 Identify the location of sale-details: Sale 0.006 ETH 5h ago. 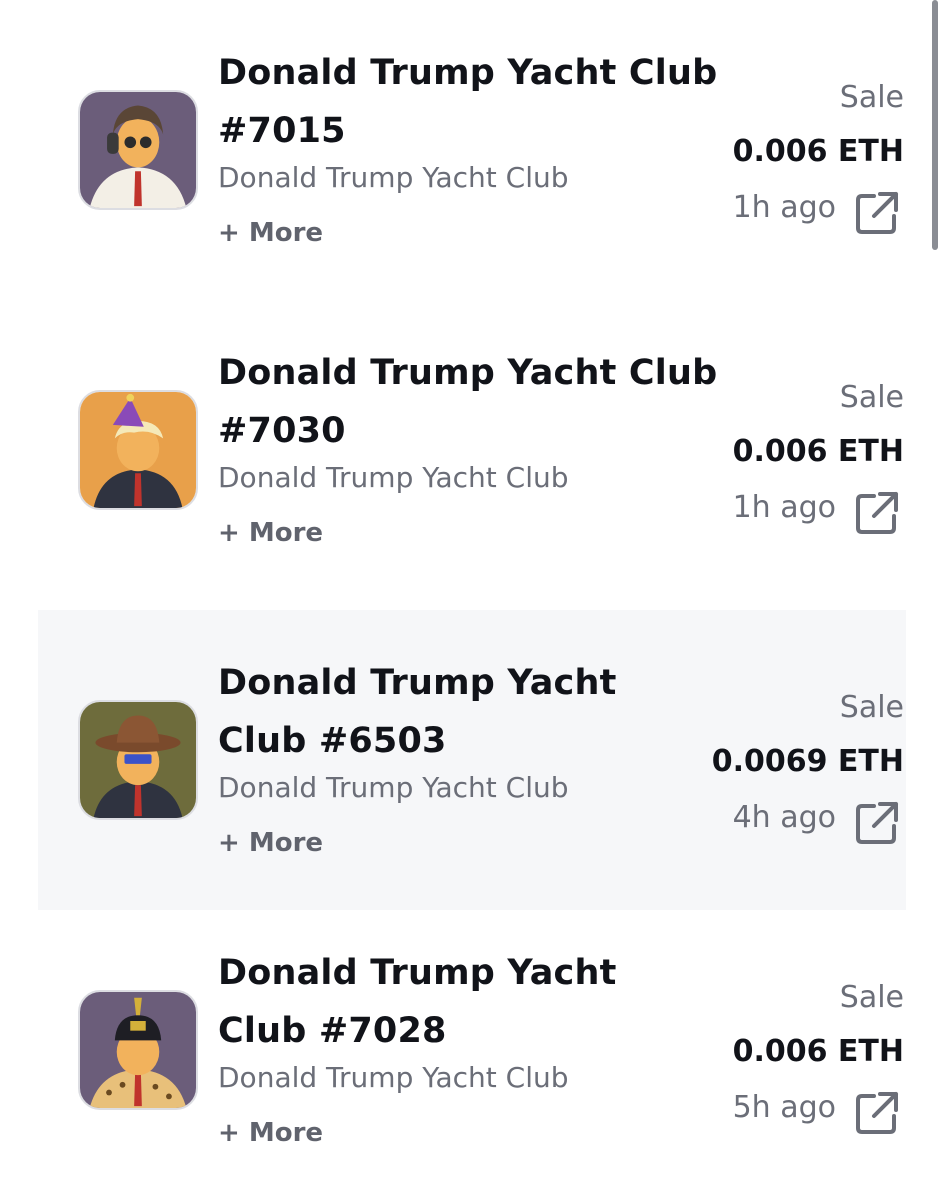
(774, 1050).